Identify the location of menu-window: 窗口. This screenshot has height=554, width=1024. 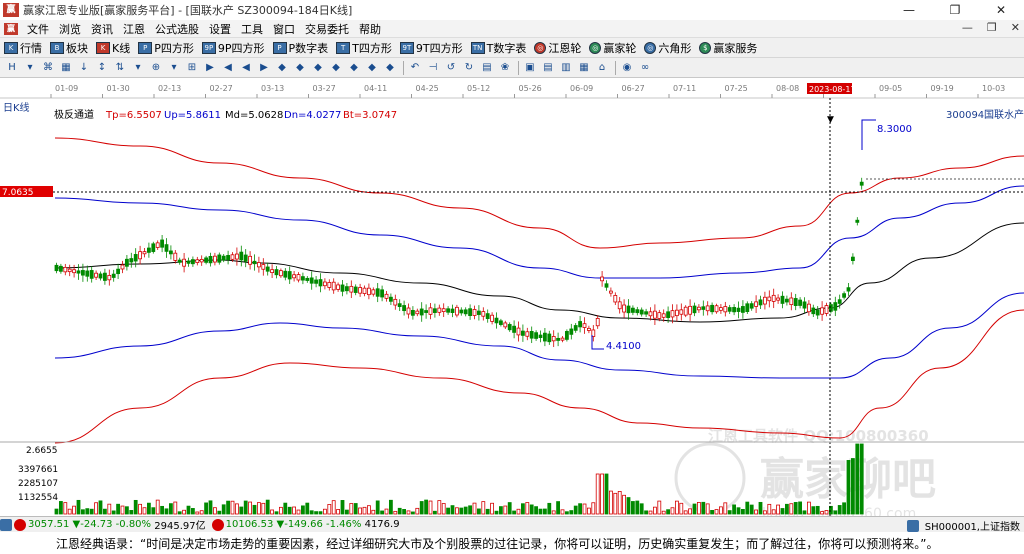
(284, 29).